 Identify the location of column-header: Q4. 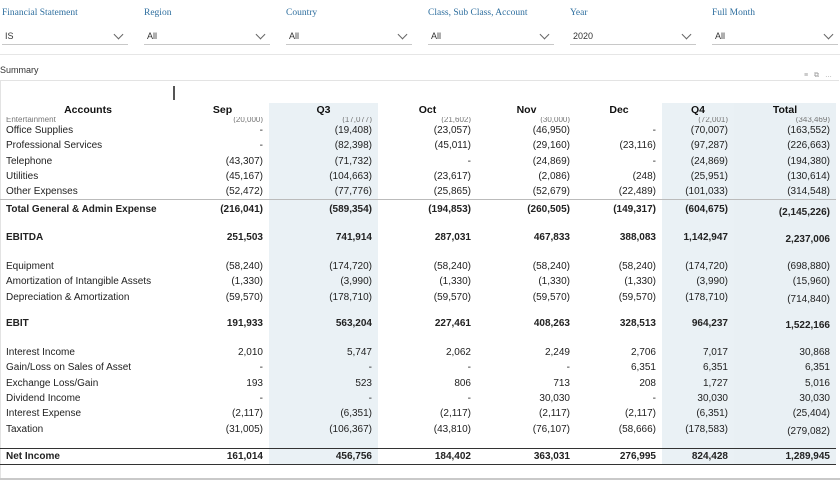
(698, 110).